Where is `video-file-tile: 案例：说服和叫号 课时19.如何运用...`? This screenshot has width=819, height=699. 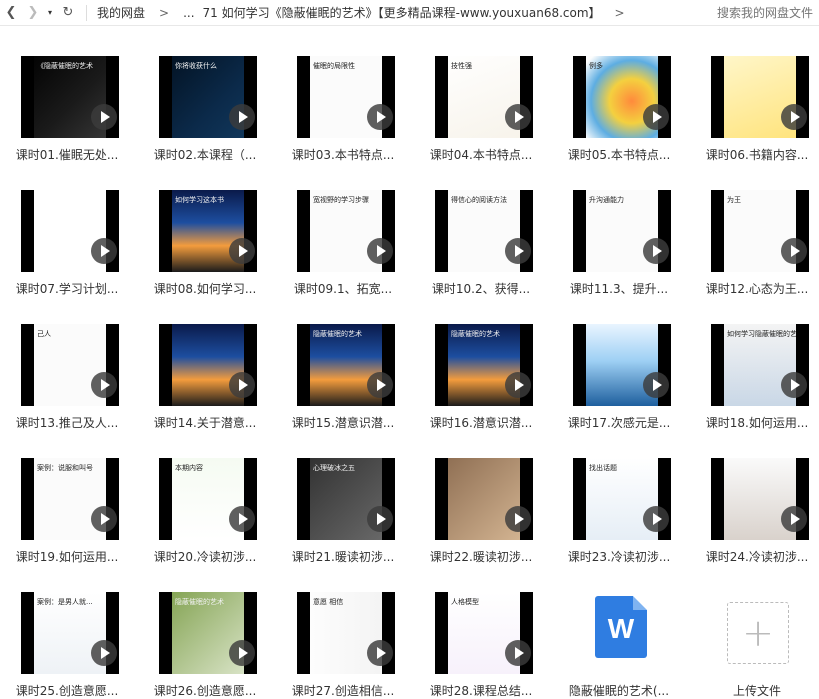
video-file-tile: 案例：说服和叫号 课时19.如何运用... is located at coordinates (67, 501).